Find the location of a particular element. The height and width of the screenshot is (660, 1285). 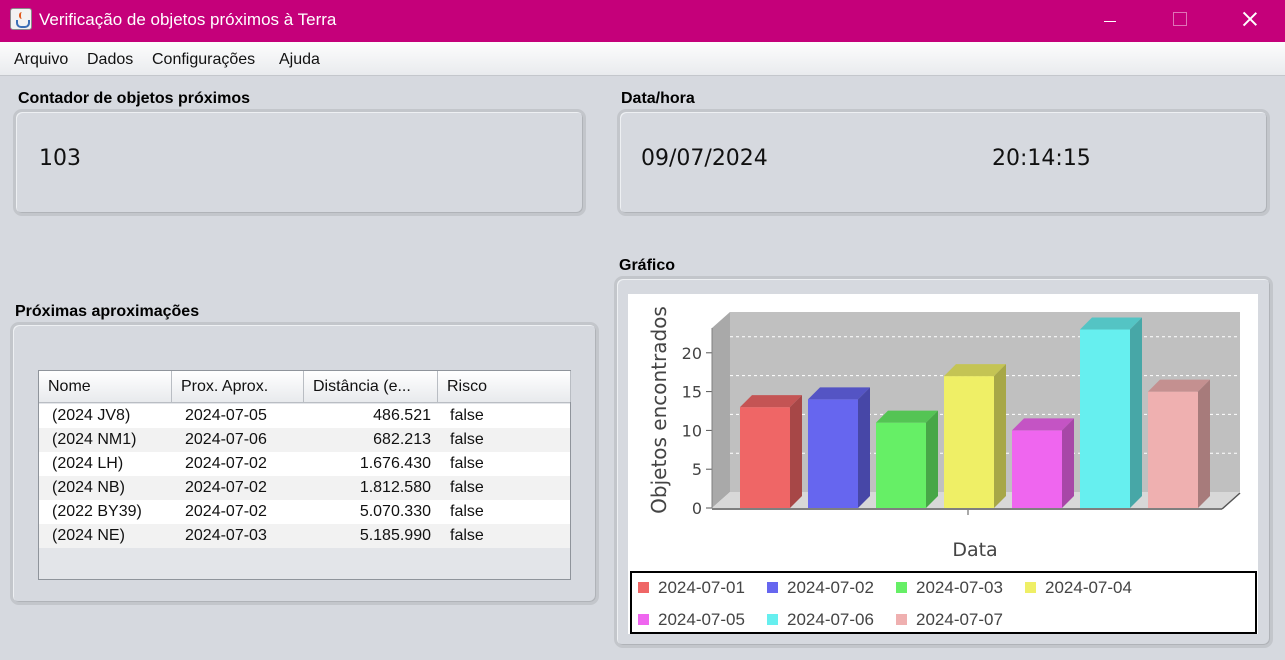

cell-prox-aprox: 2024-07-03 is located at coordinates (226, 535).